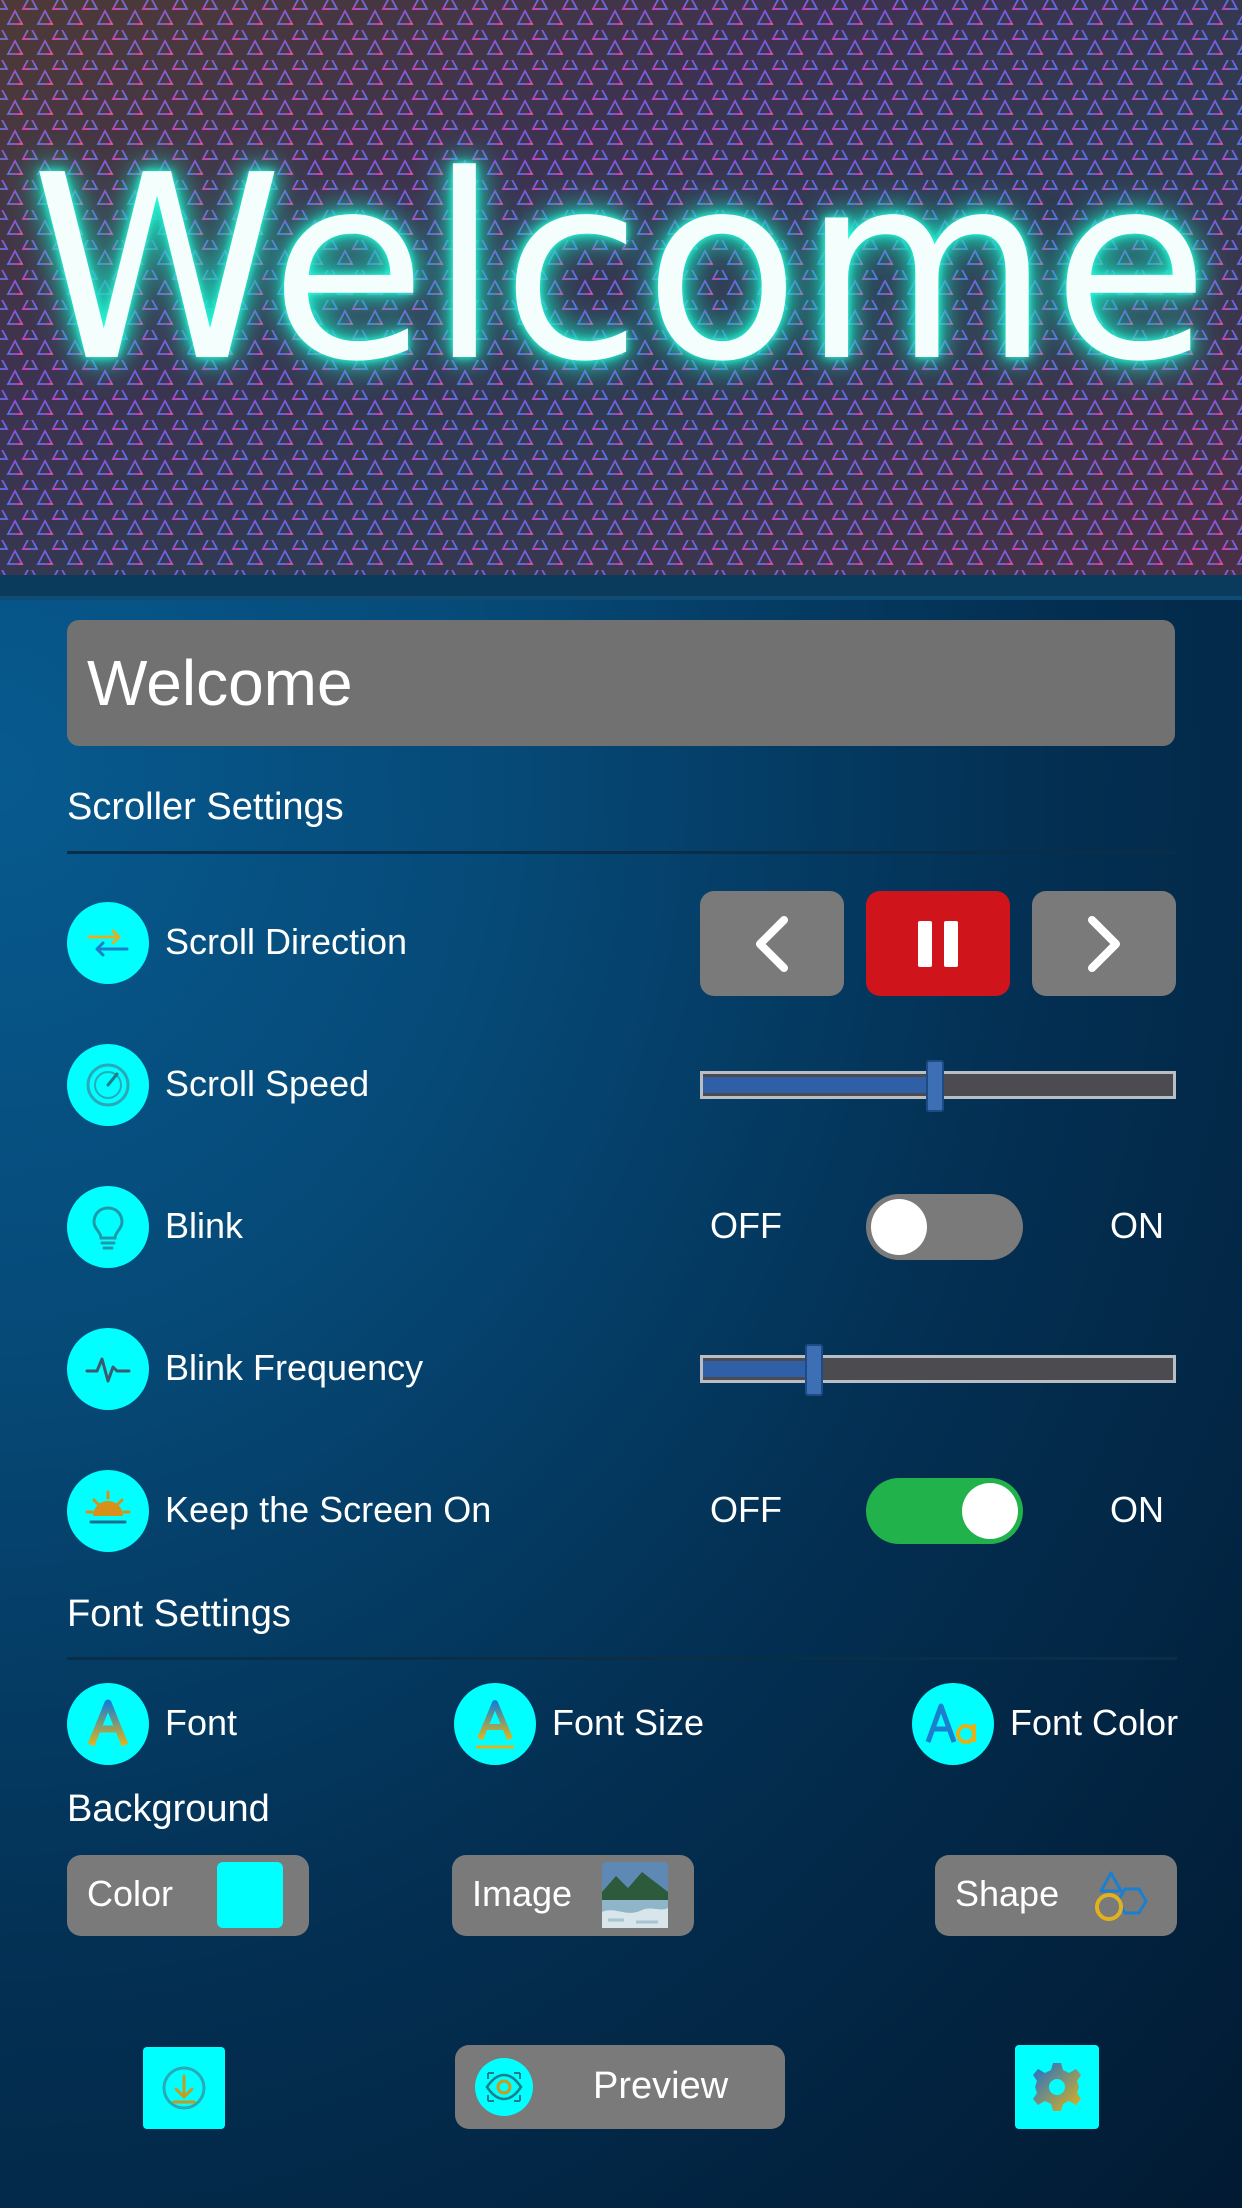 This screenshot has height=2208, width=1242. I want to click on scroll-speed-slider, so click(938, 1086).